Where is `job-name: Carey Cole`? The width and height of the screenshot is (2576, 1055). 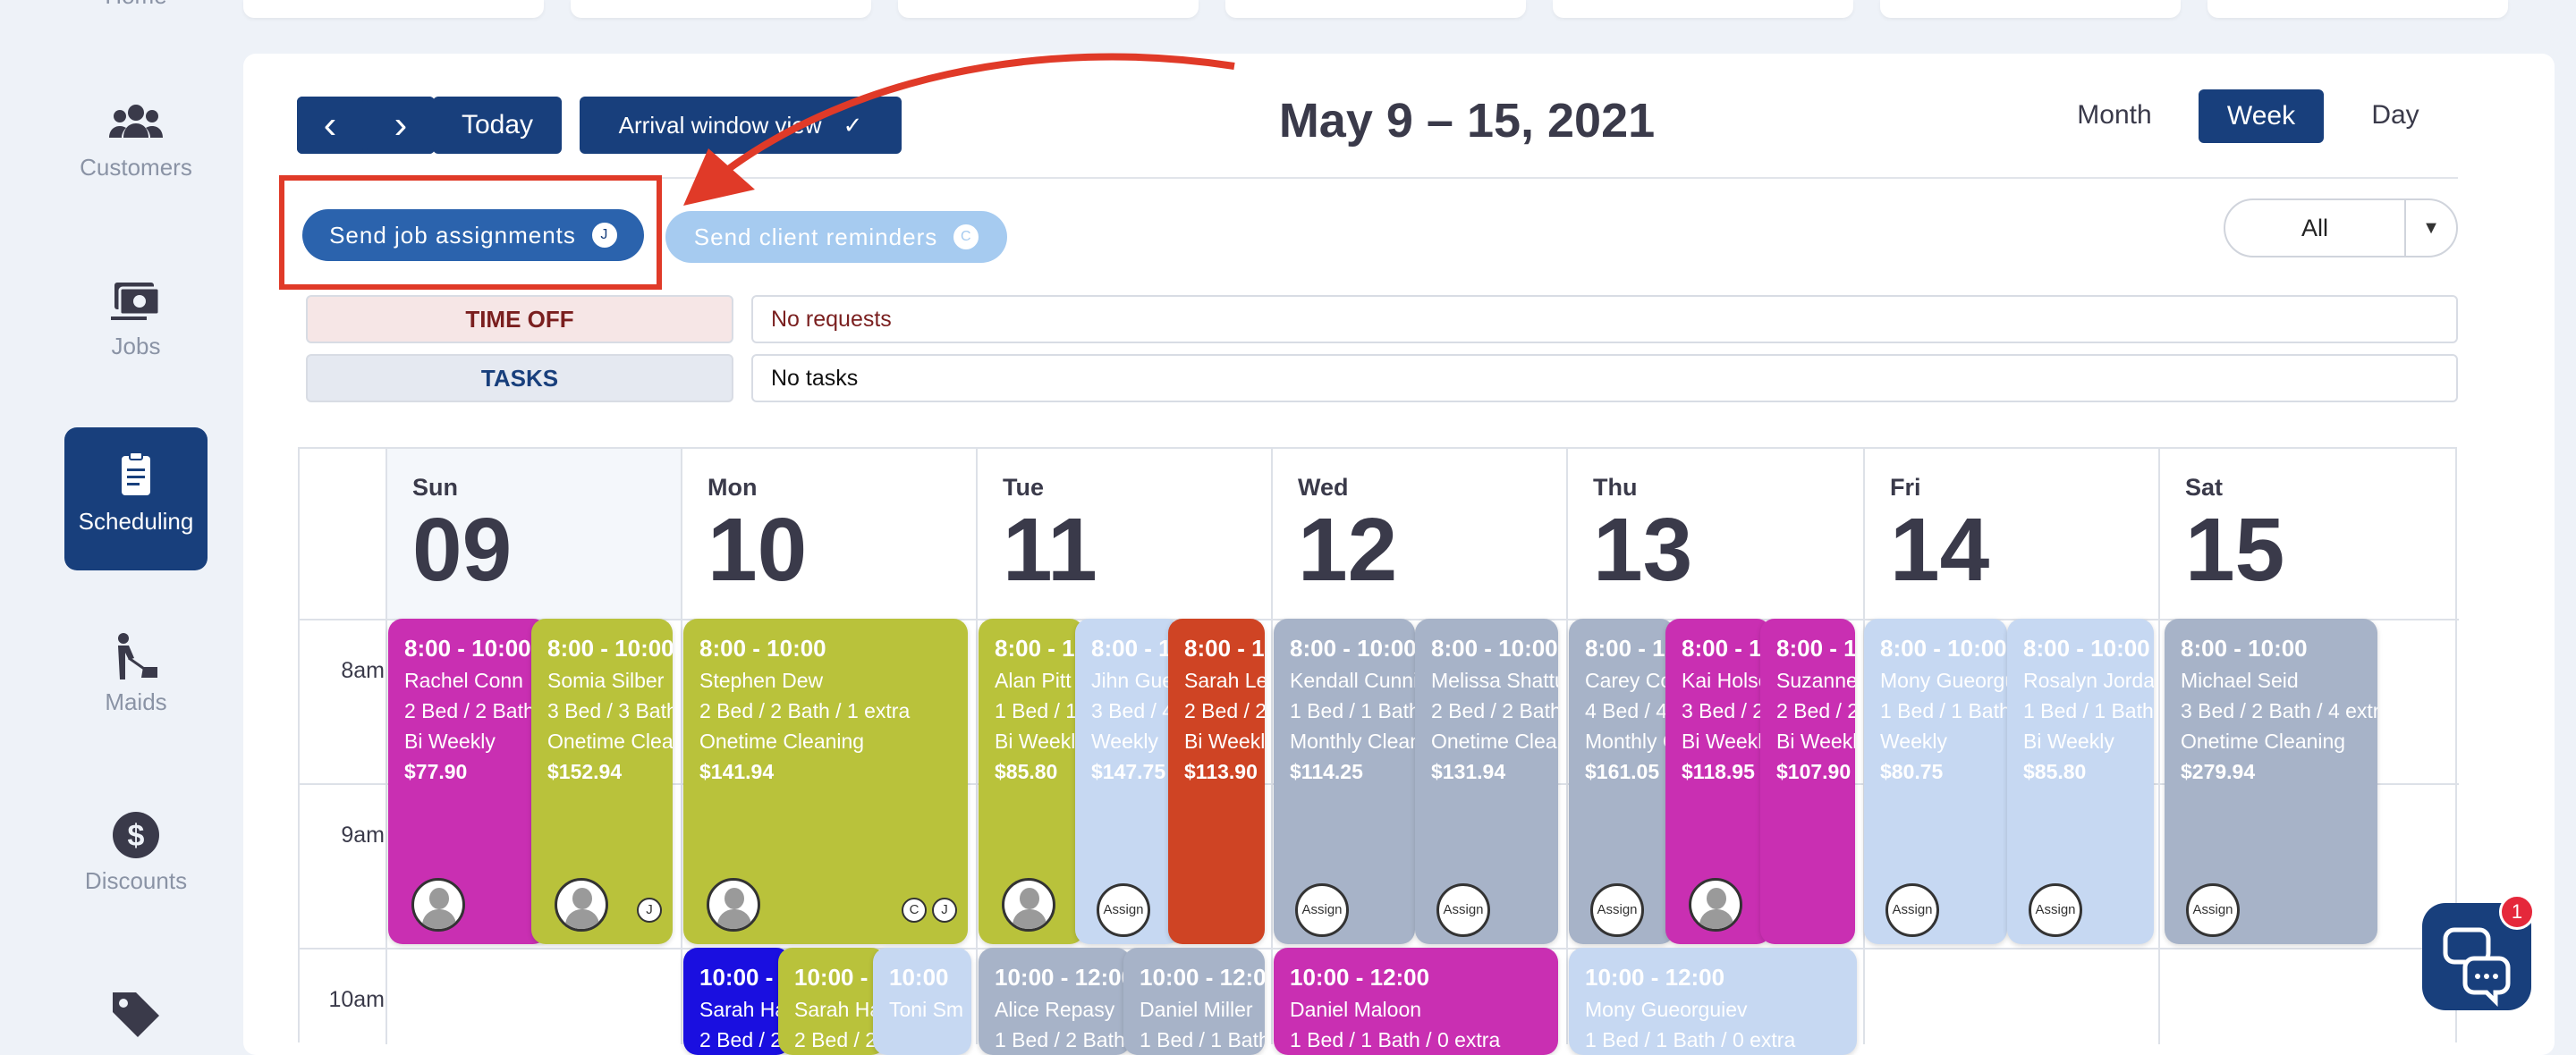
job-name: Carey Cole is located at coordinates (1629, 680).